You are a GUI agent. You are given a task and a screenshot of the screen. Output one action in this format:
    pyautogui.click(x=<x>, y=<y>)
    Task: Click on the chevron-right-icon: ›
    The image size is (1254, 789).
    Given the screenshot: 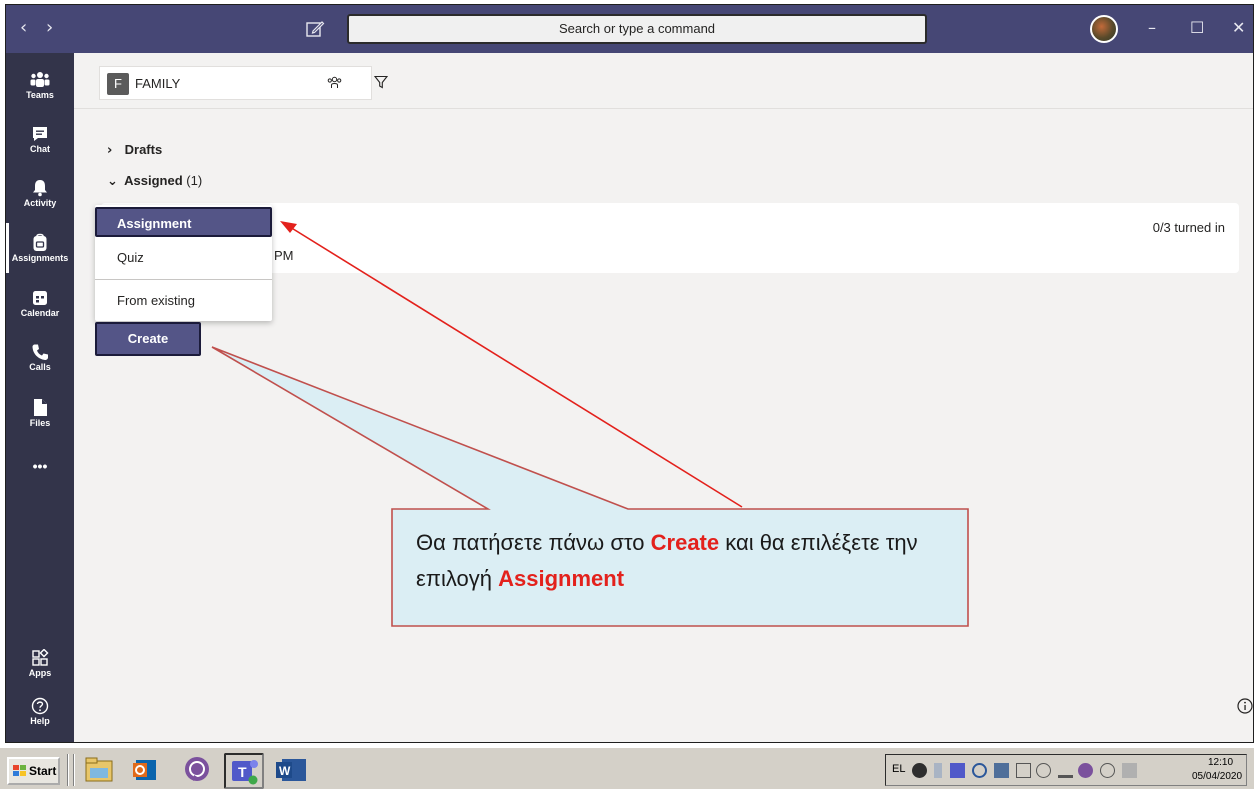 What is the action you would take?
    pyautogui.click(x=110, y=150)
    